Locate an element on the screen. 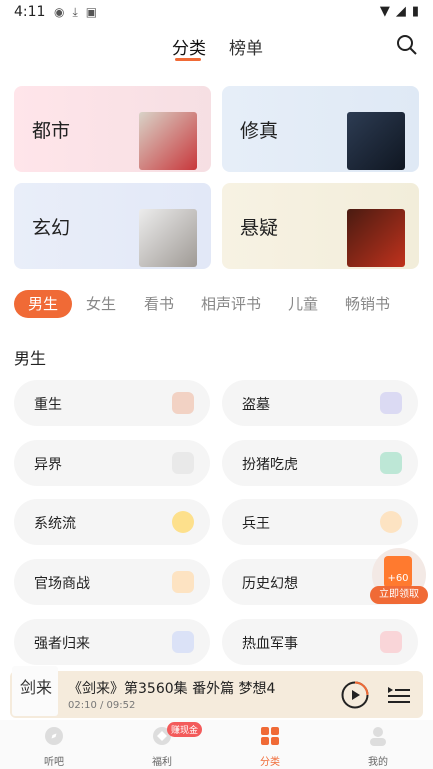 This screenshot has height=769, width=433. status-left-icons: ◉ ⤓ ▣ is located at coordinates (75, 12).